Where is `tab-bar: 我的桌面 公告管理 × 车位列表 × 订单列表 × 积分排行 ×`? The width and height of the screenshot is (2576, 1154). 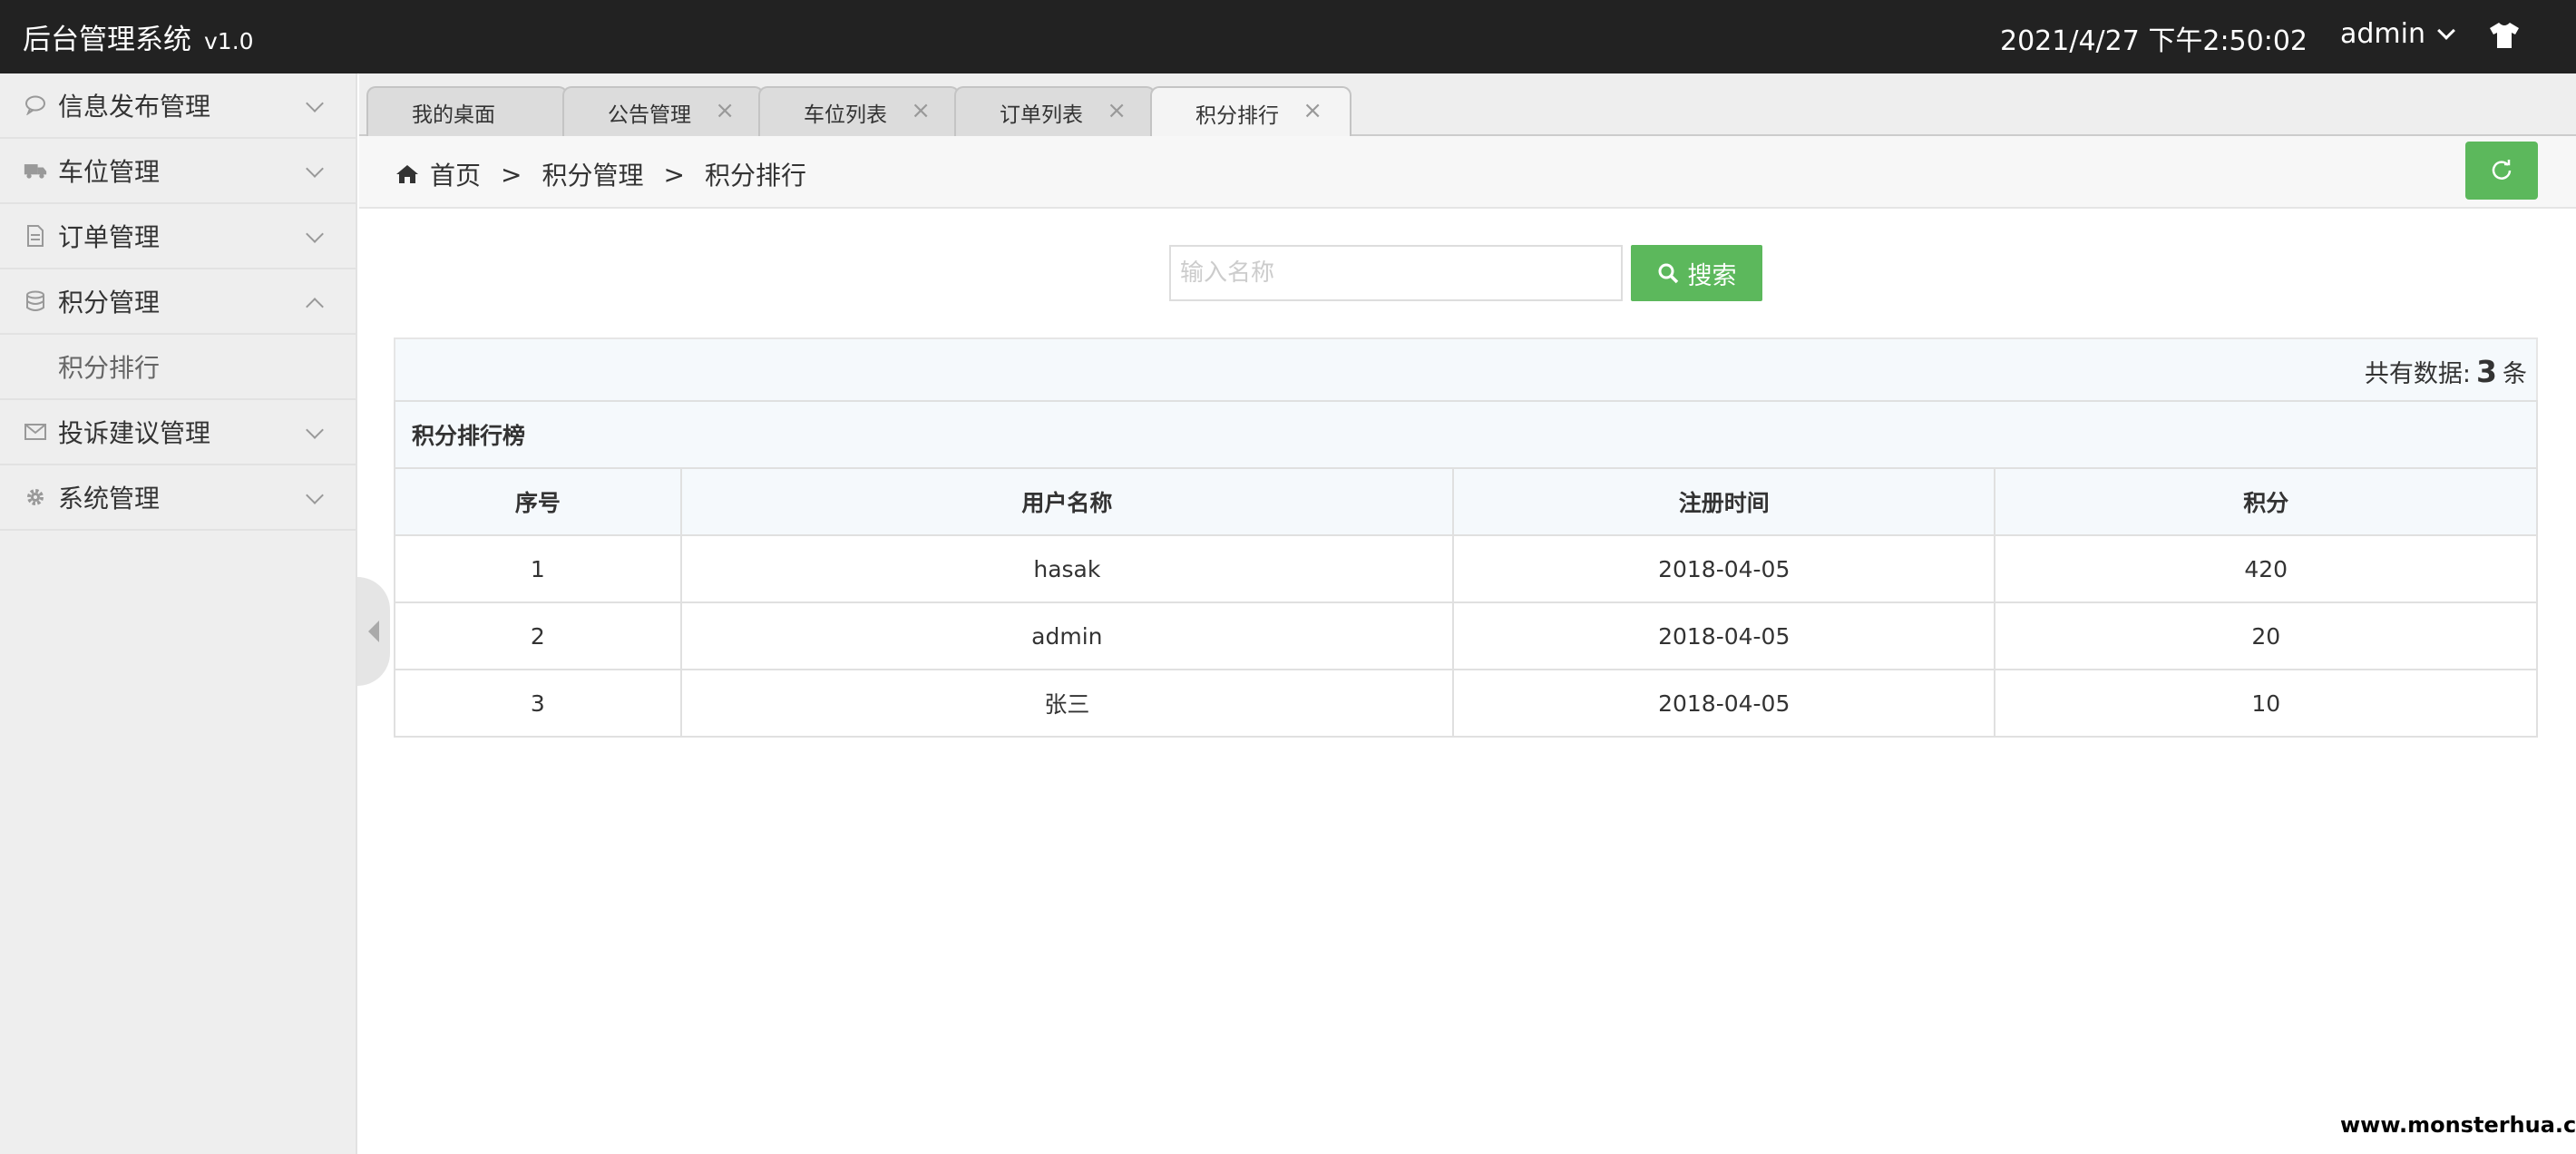
tab-bar: 我的桌面 公告管理 × 车位列表 × 订单列表 × 积分排行 × is located at coordinates (1467, 106).